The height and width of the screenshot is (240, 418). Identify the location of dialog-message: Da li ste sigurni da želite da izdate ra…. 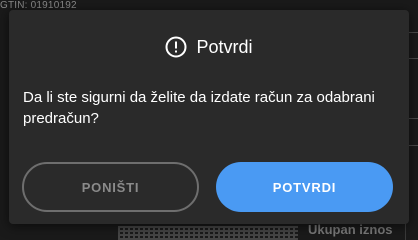
(199, 108).